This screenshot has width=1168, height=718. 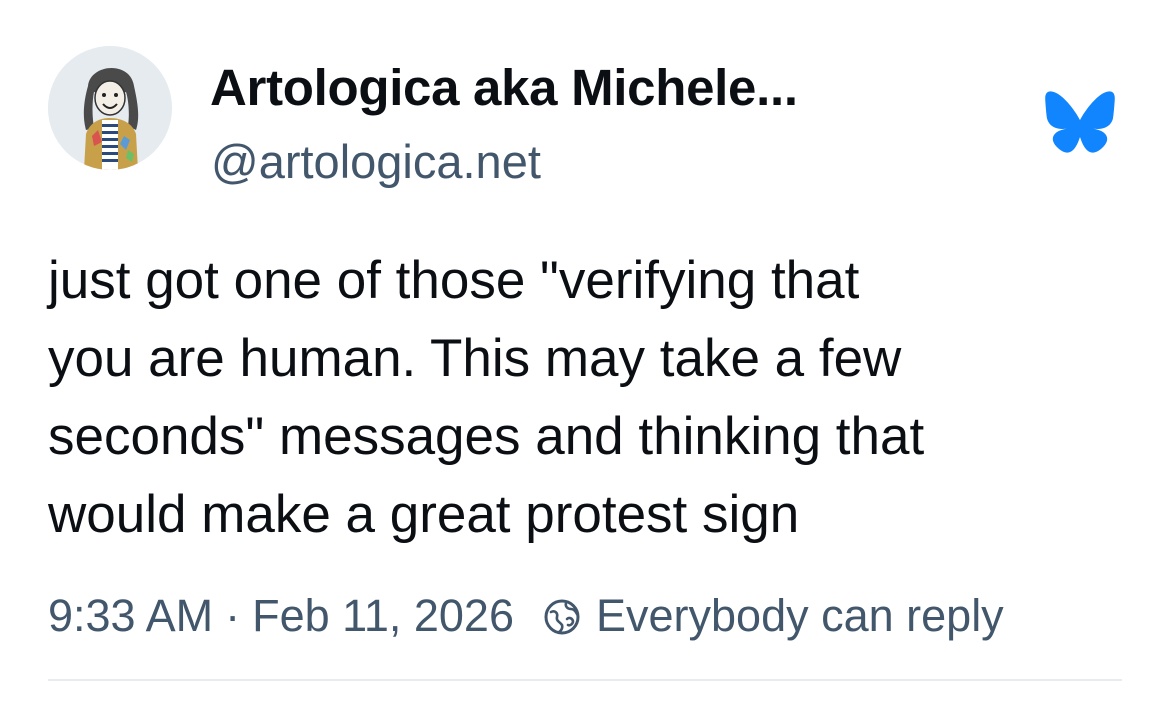 What do you see at coordinates (475, 358) in the screenshot?
I see `post-text-line: you are human. This may take a few` at bounding box center [475, 358].